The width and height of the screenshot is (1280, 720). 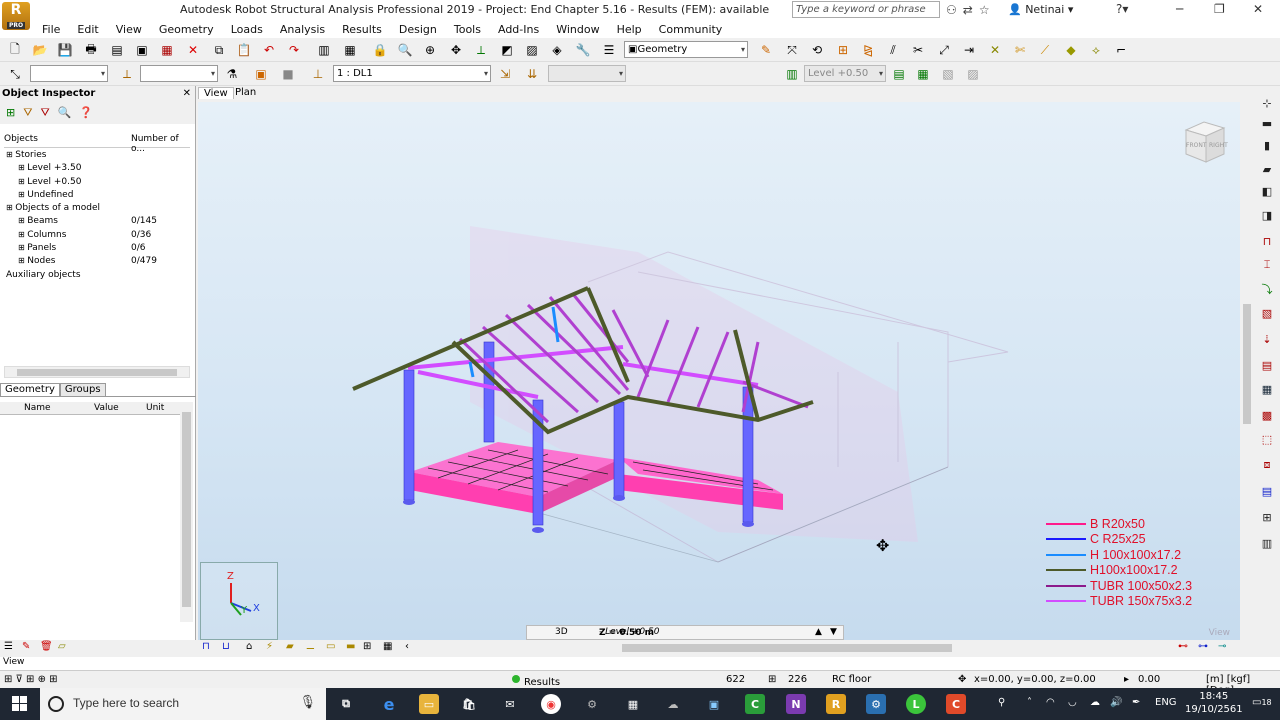 I want to click on robot-tool-icon: ⚙, so click(x=592, y=704).